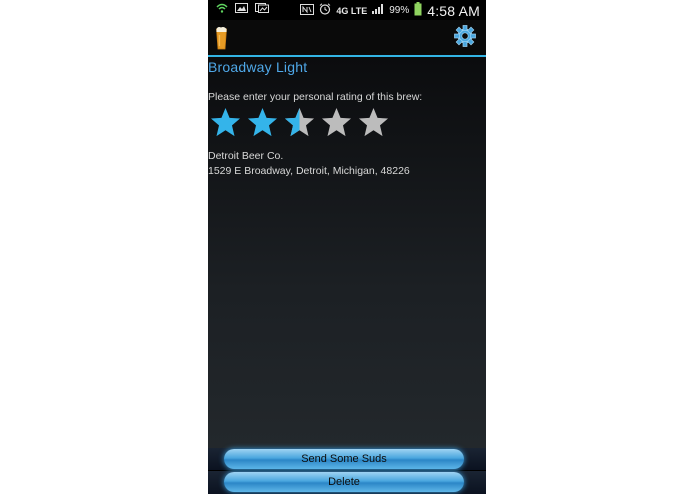  I want to click on image-notification-icon, so click(262, 9).